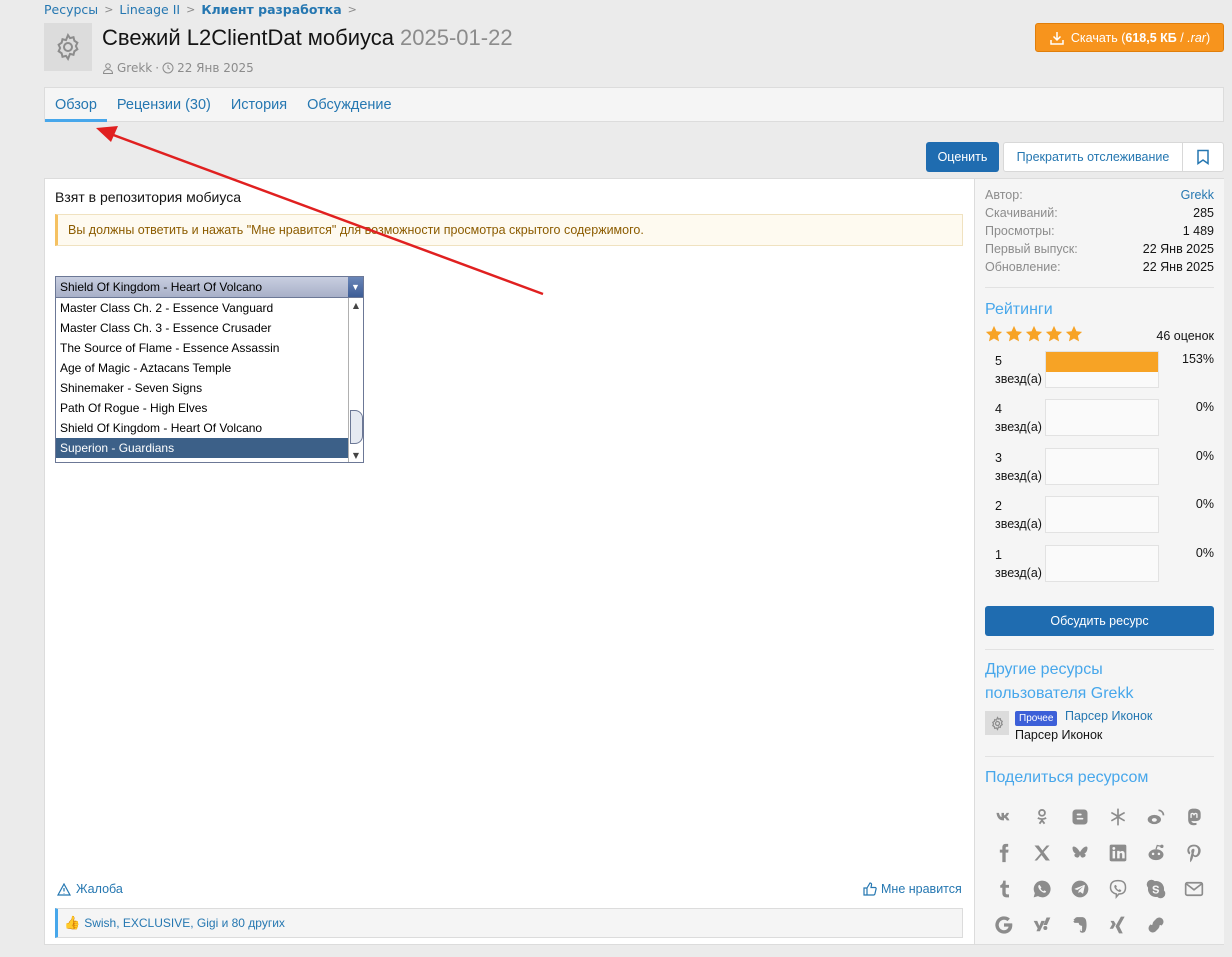 The width and height of the screenshot is (1232, 957). I want to click on telegram-icon, so click(1080, 889).